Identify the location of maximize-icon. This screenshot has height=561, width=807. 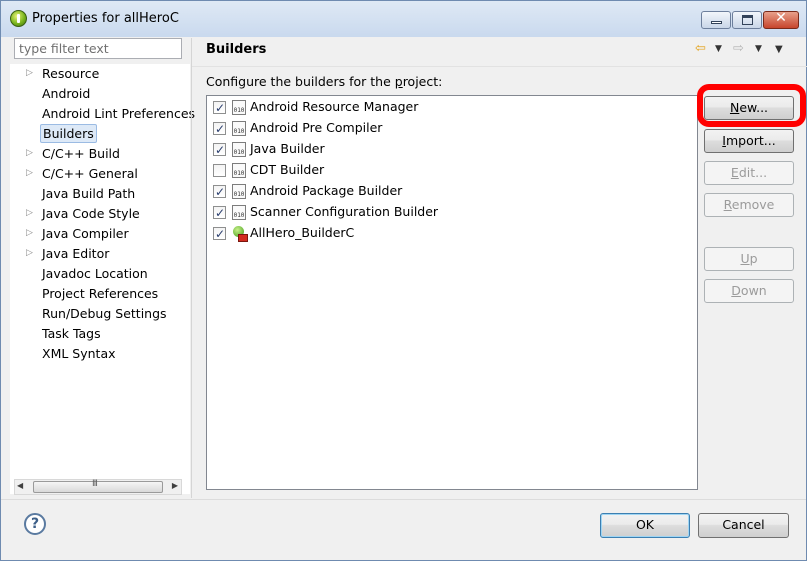
(747, 20).